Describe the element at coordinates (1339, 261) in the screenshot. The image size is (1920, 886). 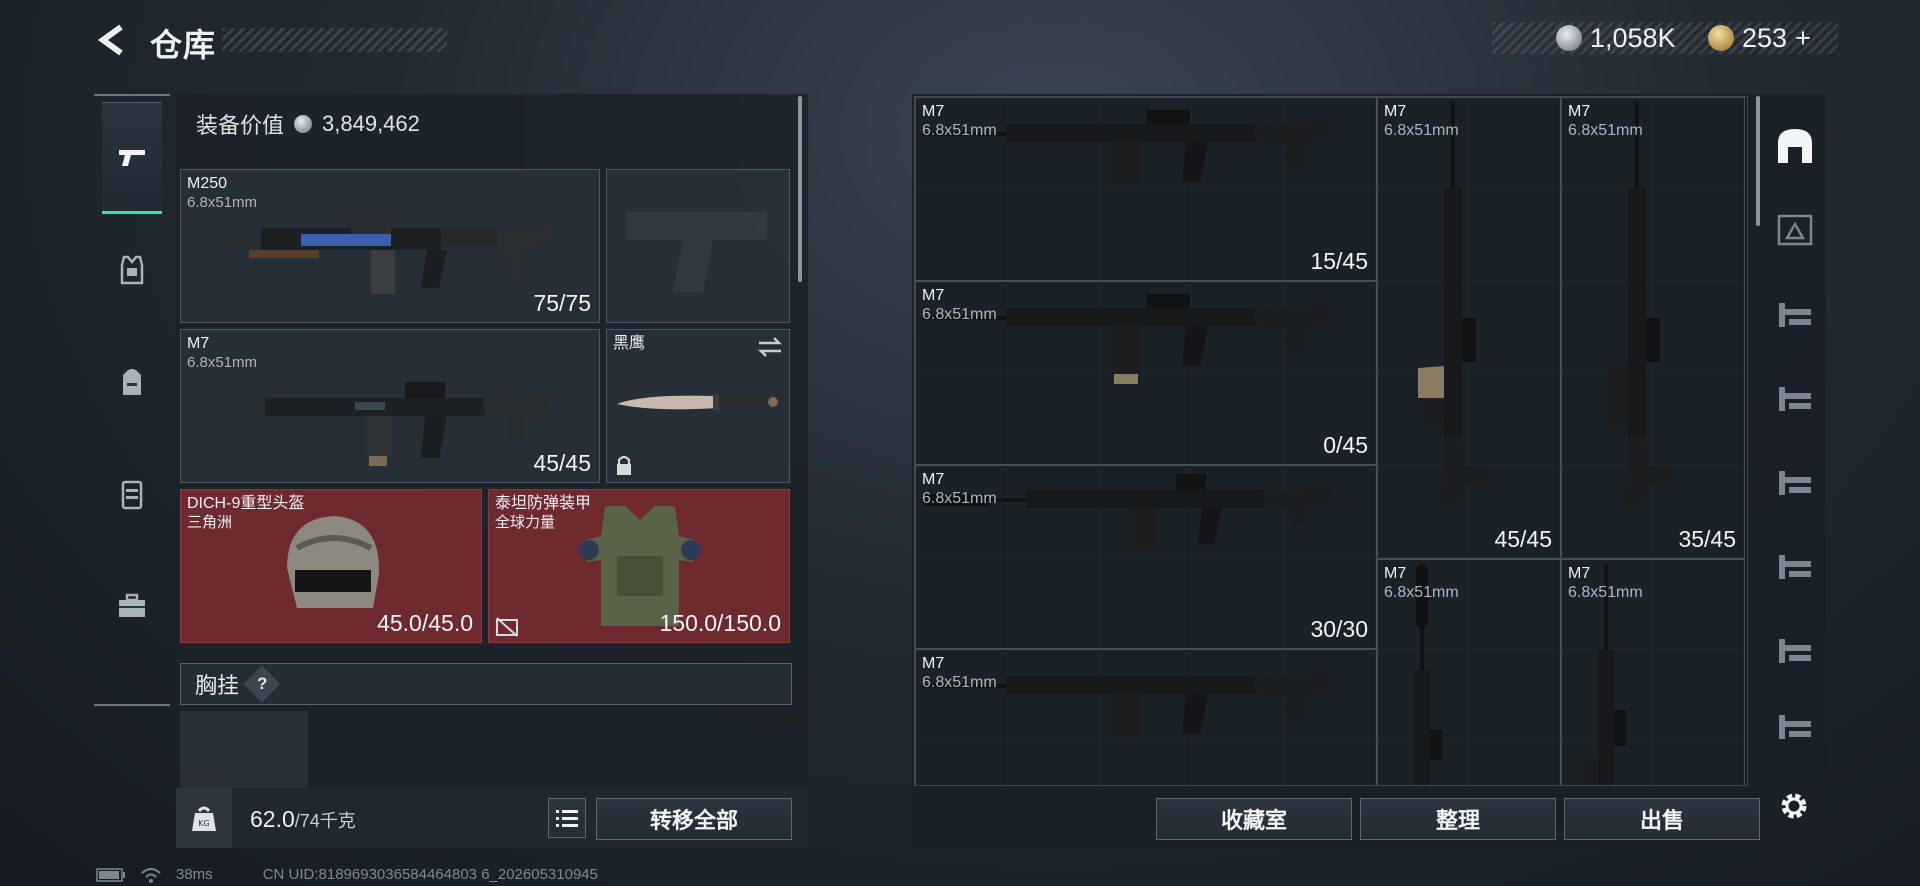
I see `ammo-count: 15/45` at that location.